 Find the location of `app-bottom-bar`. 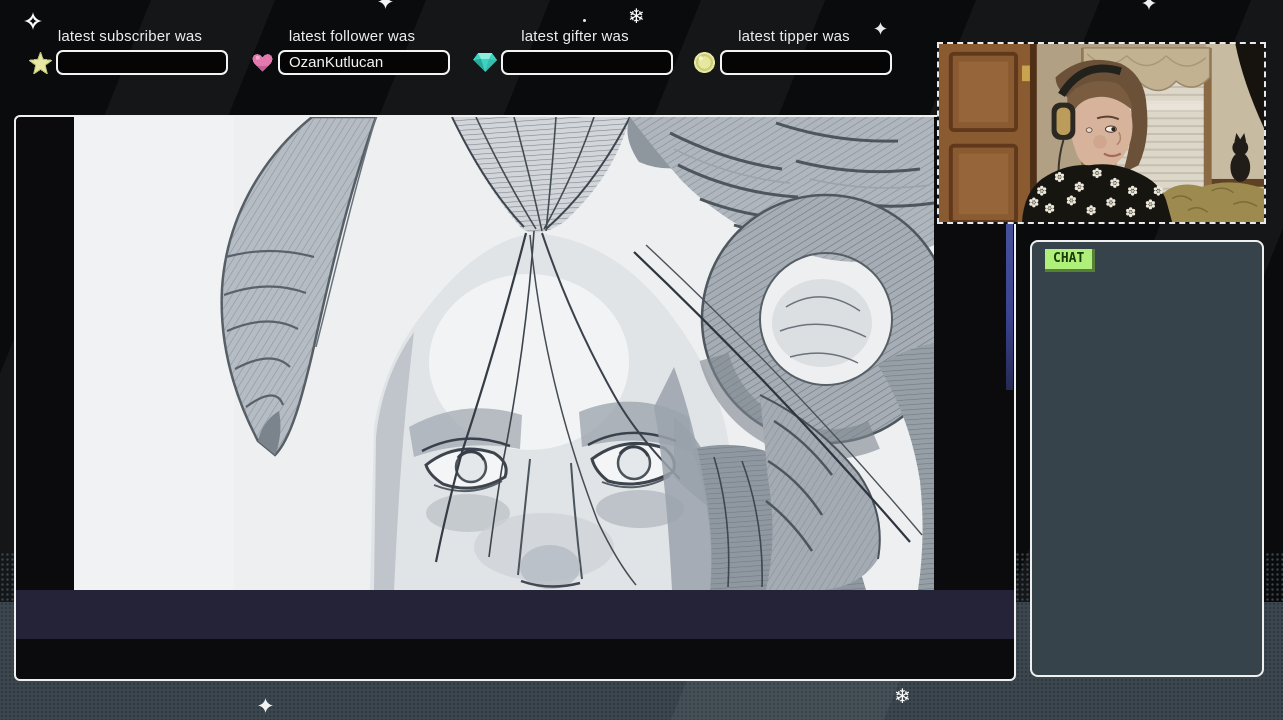

app-bottom-bar is located at coordinates (515, 614).